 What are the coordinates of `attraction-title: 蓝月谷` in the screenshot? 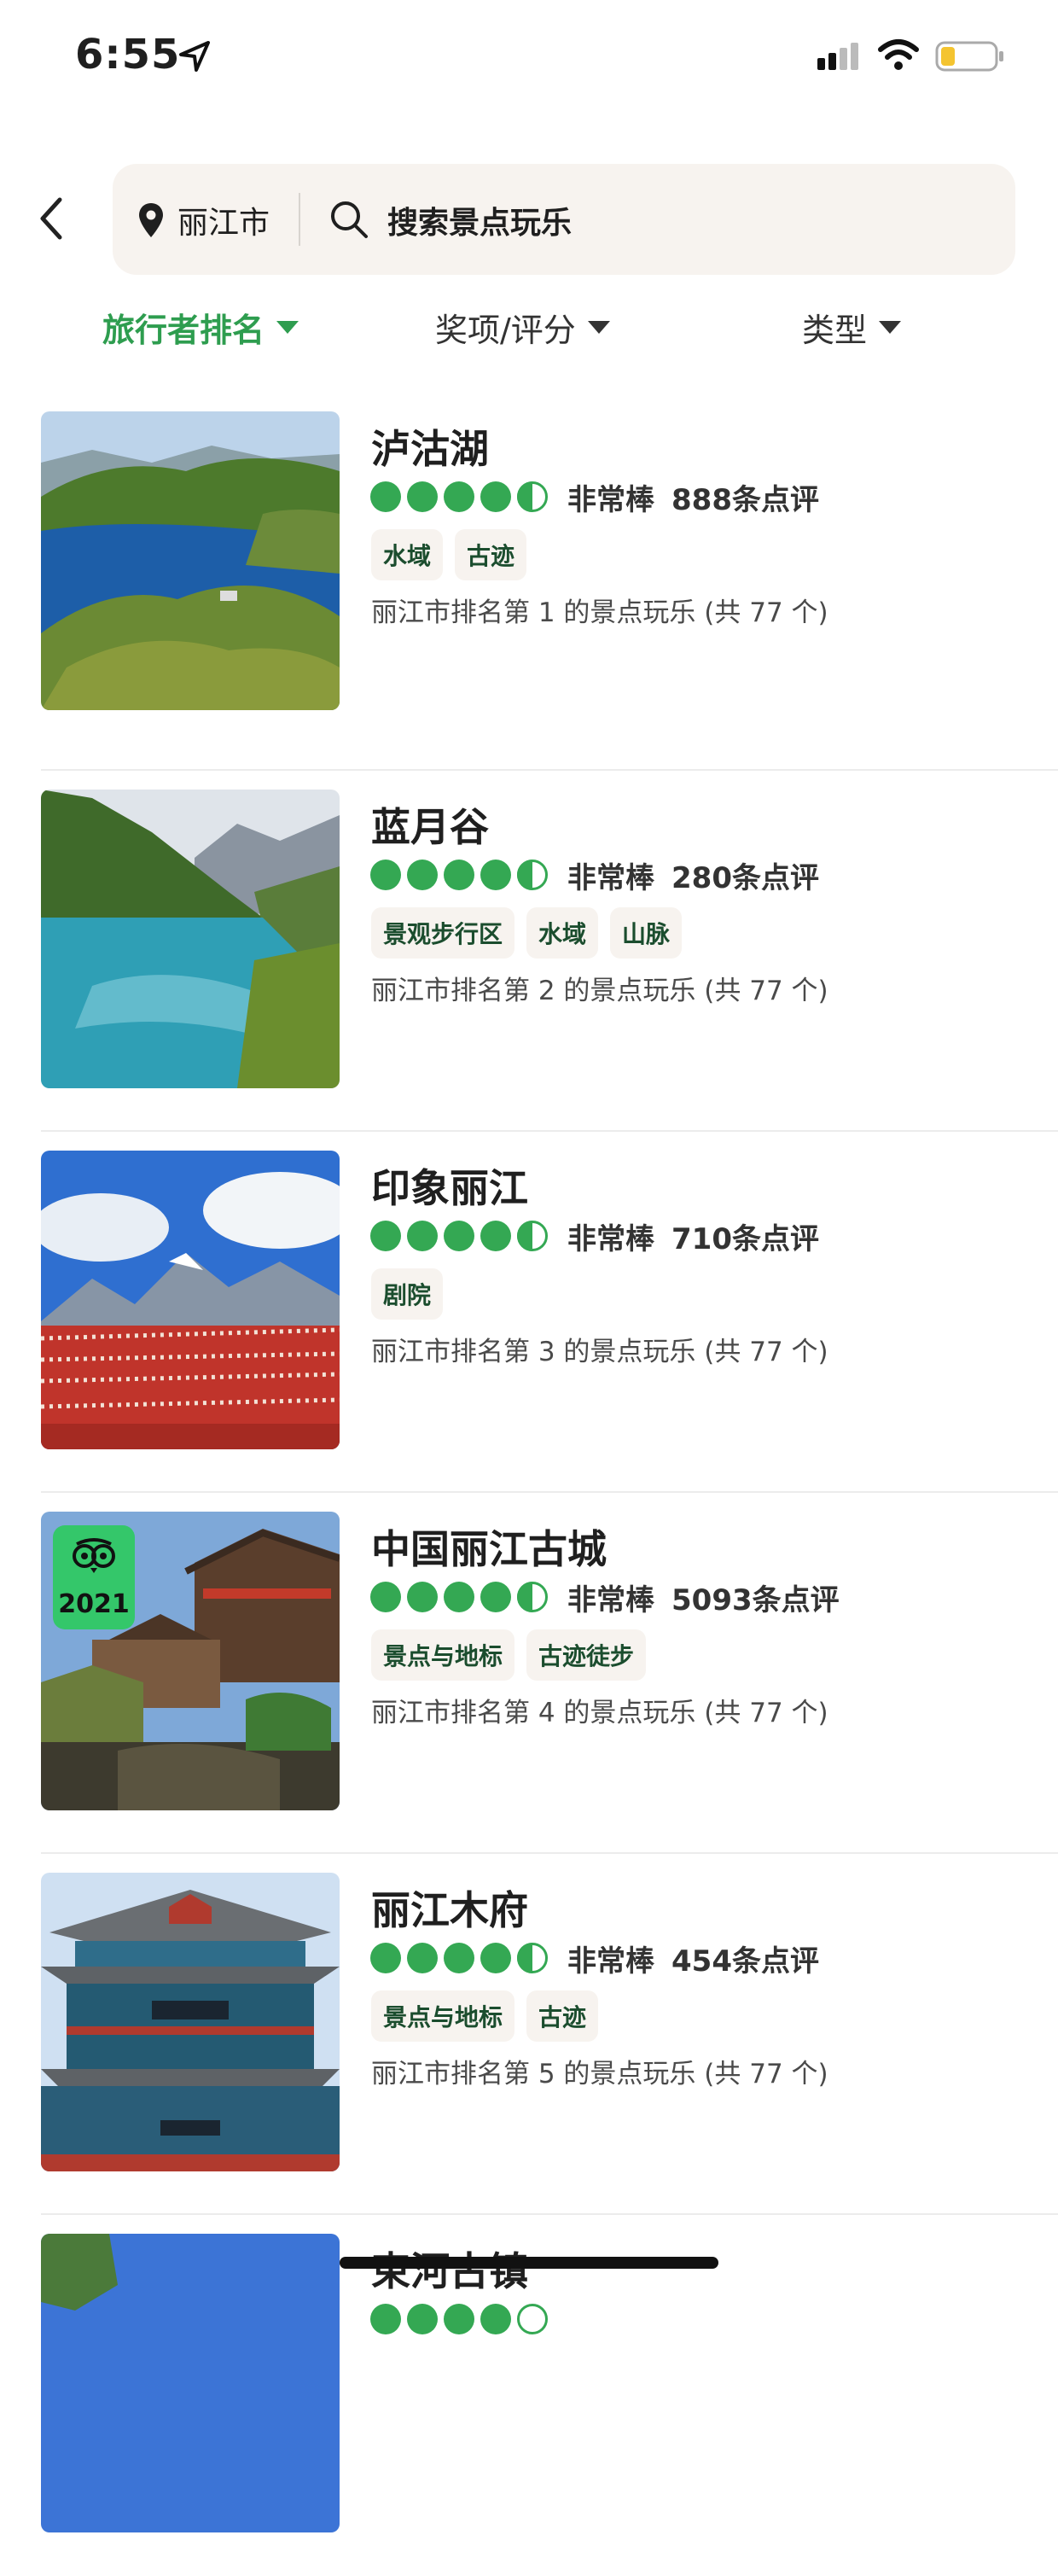 It's located at (430, 824).